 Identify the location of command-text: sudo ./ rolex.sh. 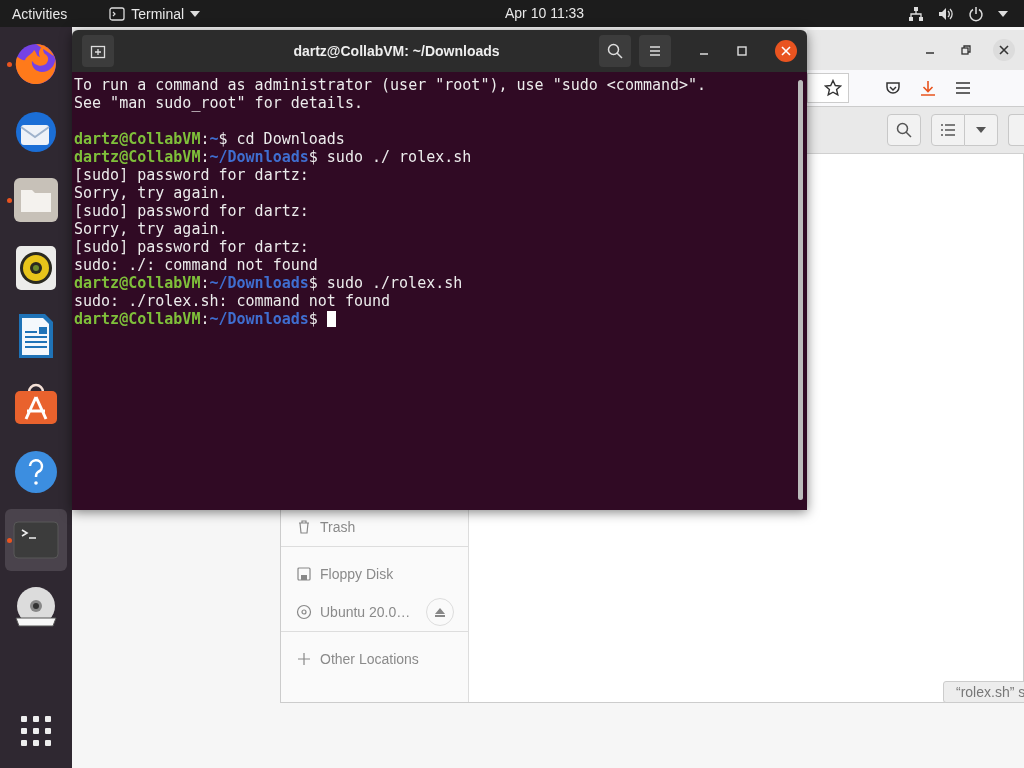
(399, 157).